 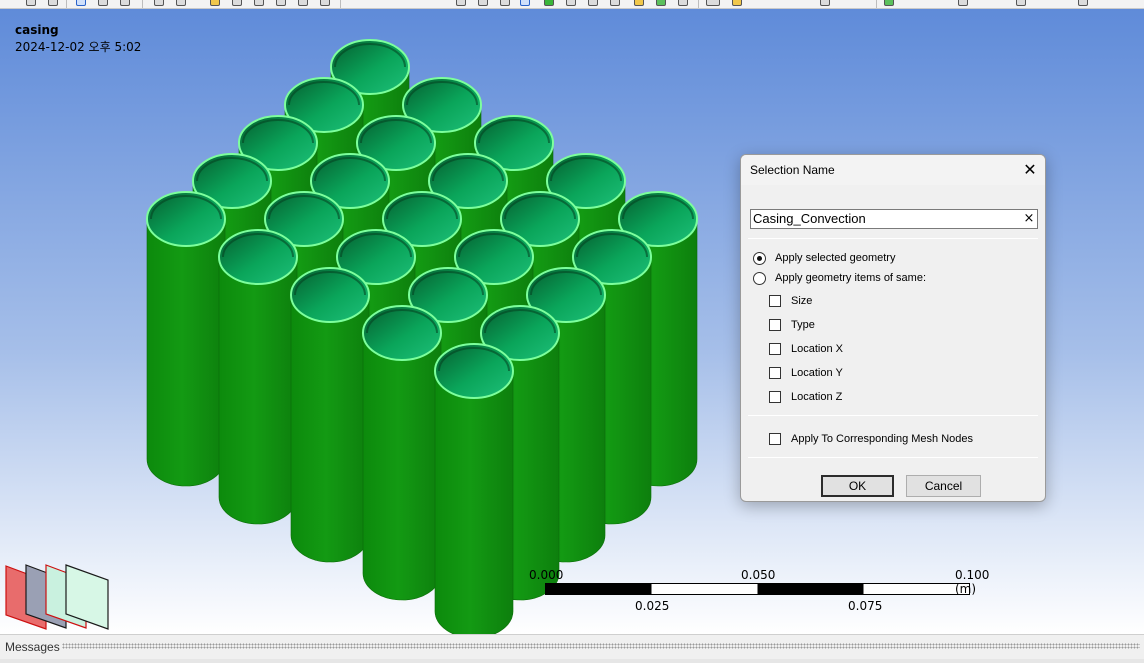 I want to click on checkbox-location-x: Location X, so click(x=806, y=349).